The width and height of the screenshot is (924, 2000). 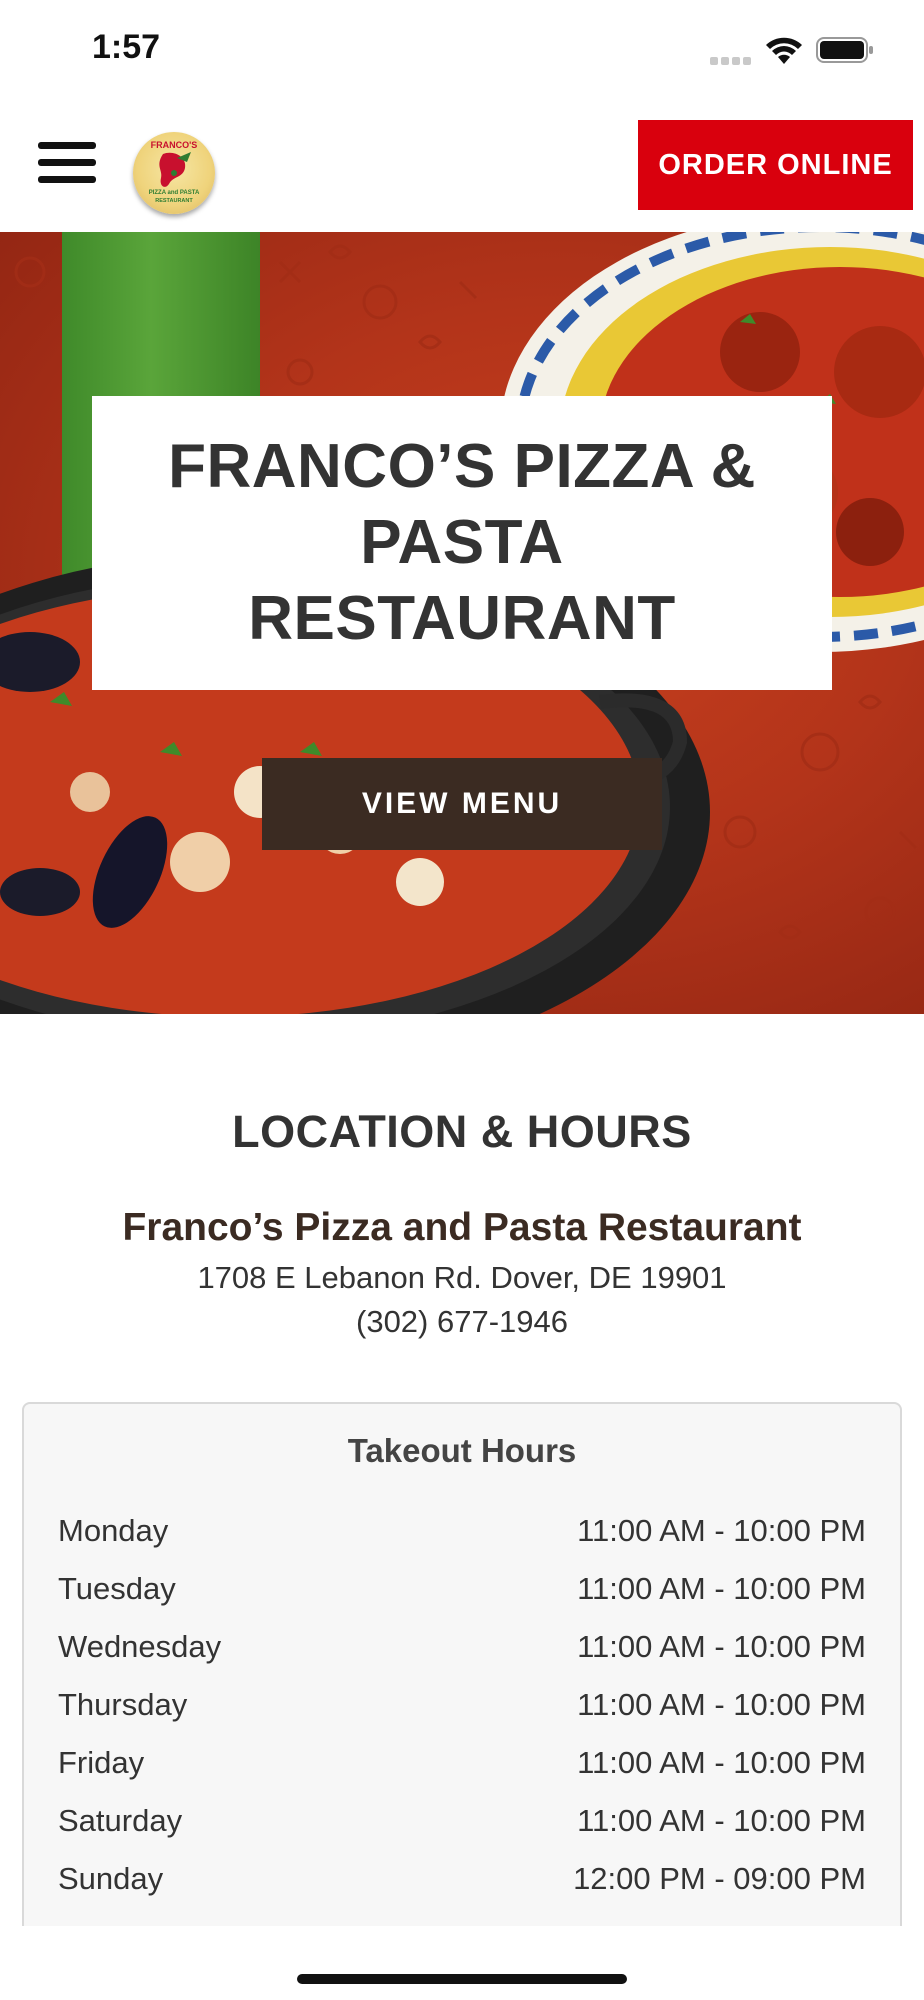 I want to click on hours-row: Tuesday 11:00 AM - 10:00 PM, so click(x=462, y=1589).